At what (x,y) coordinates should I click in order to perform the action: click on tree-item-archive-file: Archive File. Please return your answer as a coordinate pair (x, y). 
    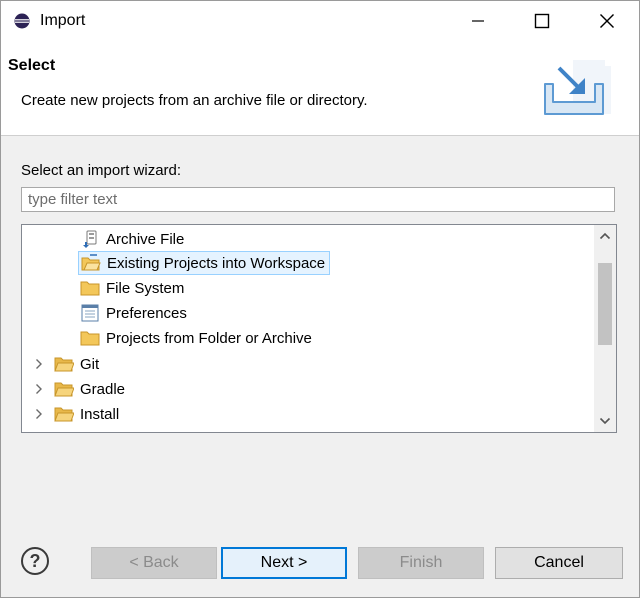
    Looking at the image, I should click on (132, 239).